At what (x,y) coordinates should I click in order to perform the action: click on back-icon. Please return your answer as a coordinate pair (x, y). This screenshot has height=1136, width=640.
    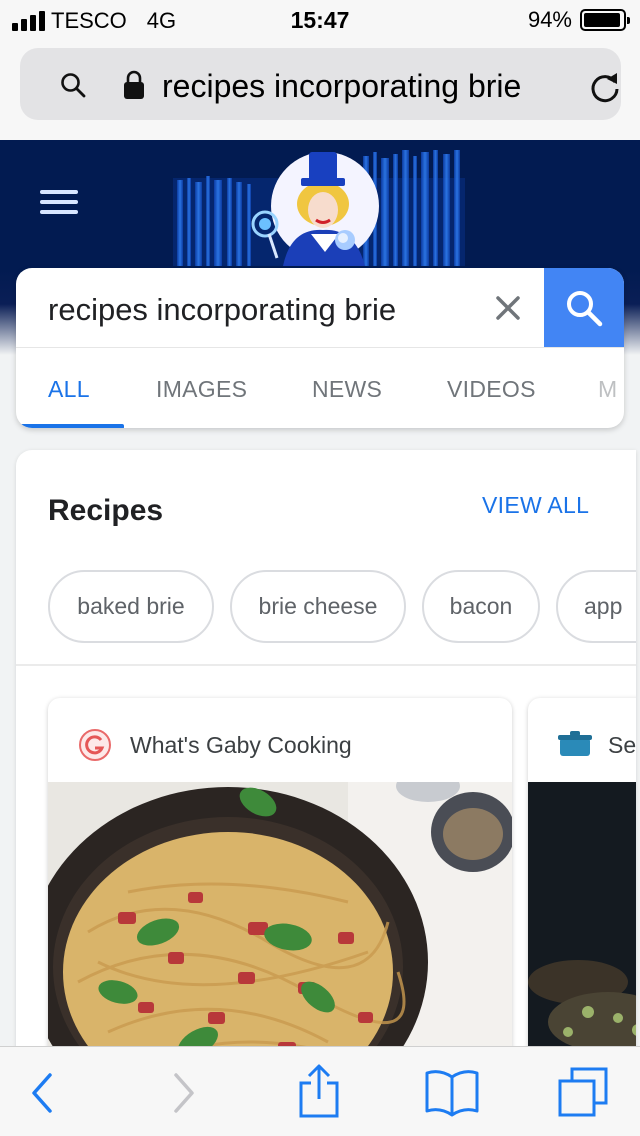
    Looking at the image, I should click on (43, 1093).